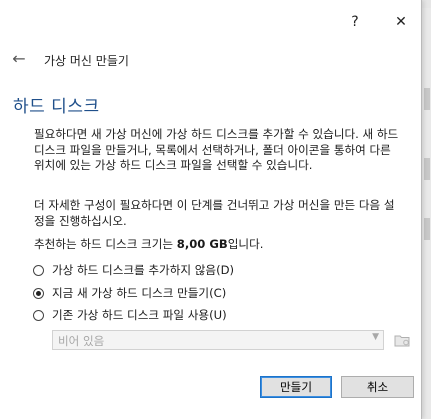 This screenshot has height=419, width=431. I want to click on folder-icon, so click(402, 341).